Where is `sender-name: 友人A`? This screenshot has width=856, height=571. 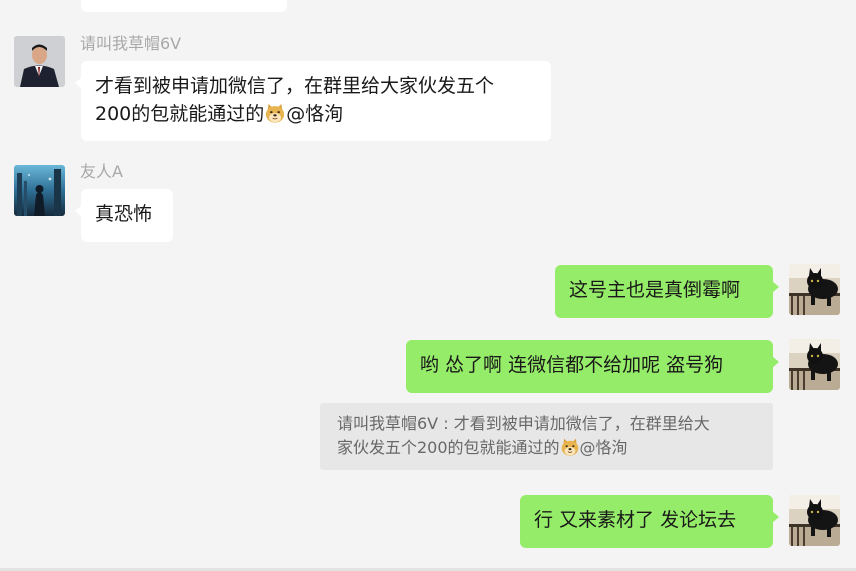 sender-name: 友人A is located at coordinates (101, 171).